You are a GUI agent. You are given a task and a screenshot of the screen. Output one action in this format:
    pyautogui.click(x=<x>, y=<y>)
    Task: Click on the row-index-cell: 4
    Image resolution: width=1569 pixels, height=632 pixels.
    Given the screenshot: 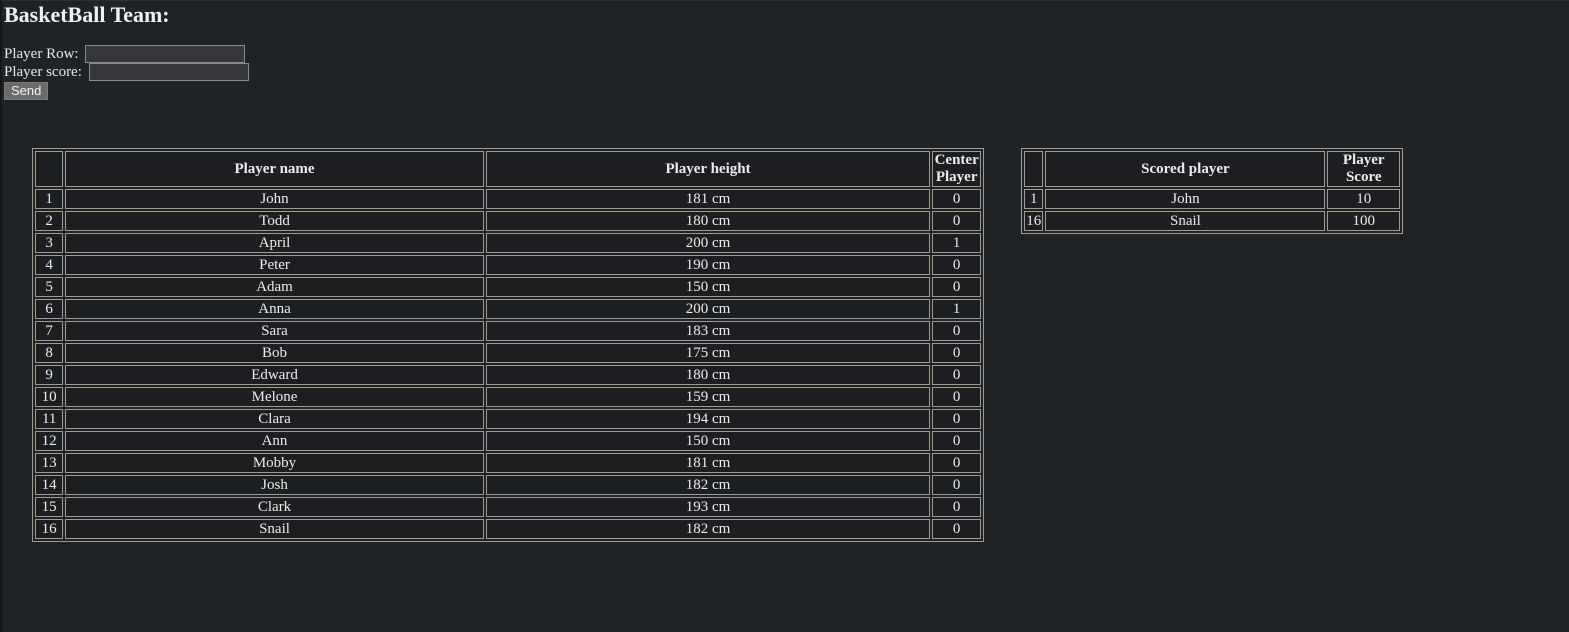 What is the action you would take?
    pyautogui.click(x=49, y=265)
    